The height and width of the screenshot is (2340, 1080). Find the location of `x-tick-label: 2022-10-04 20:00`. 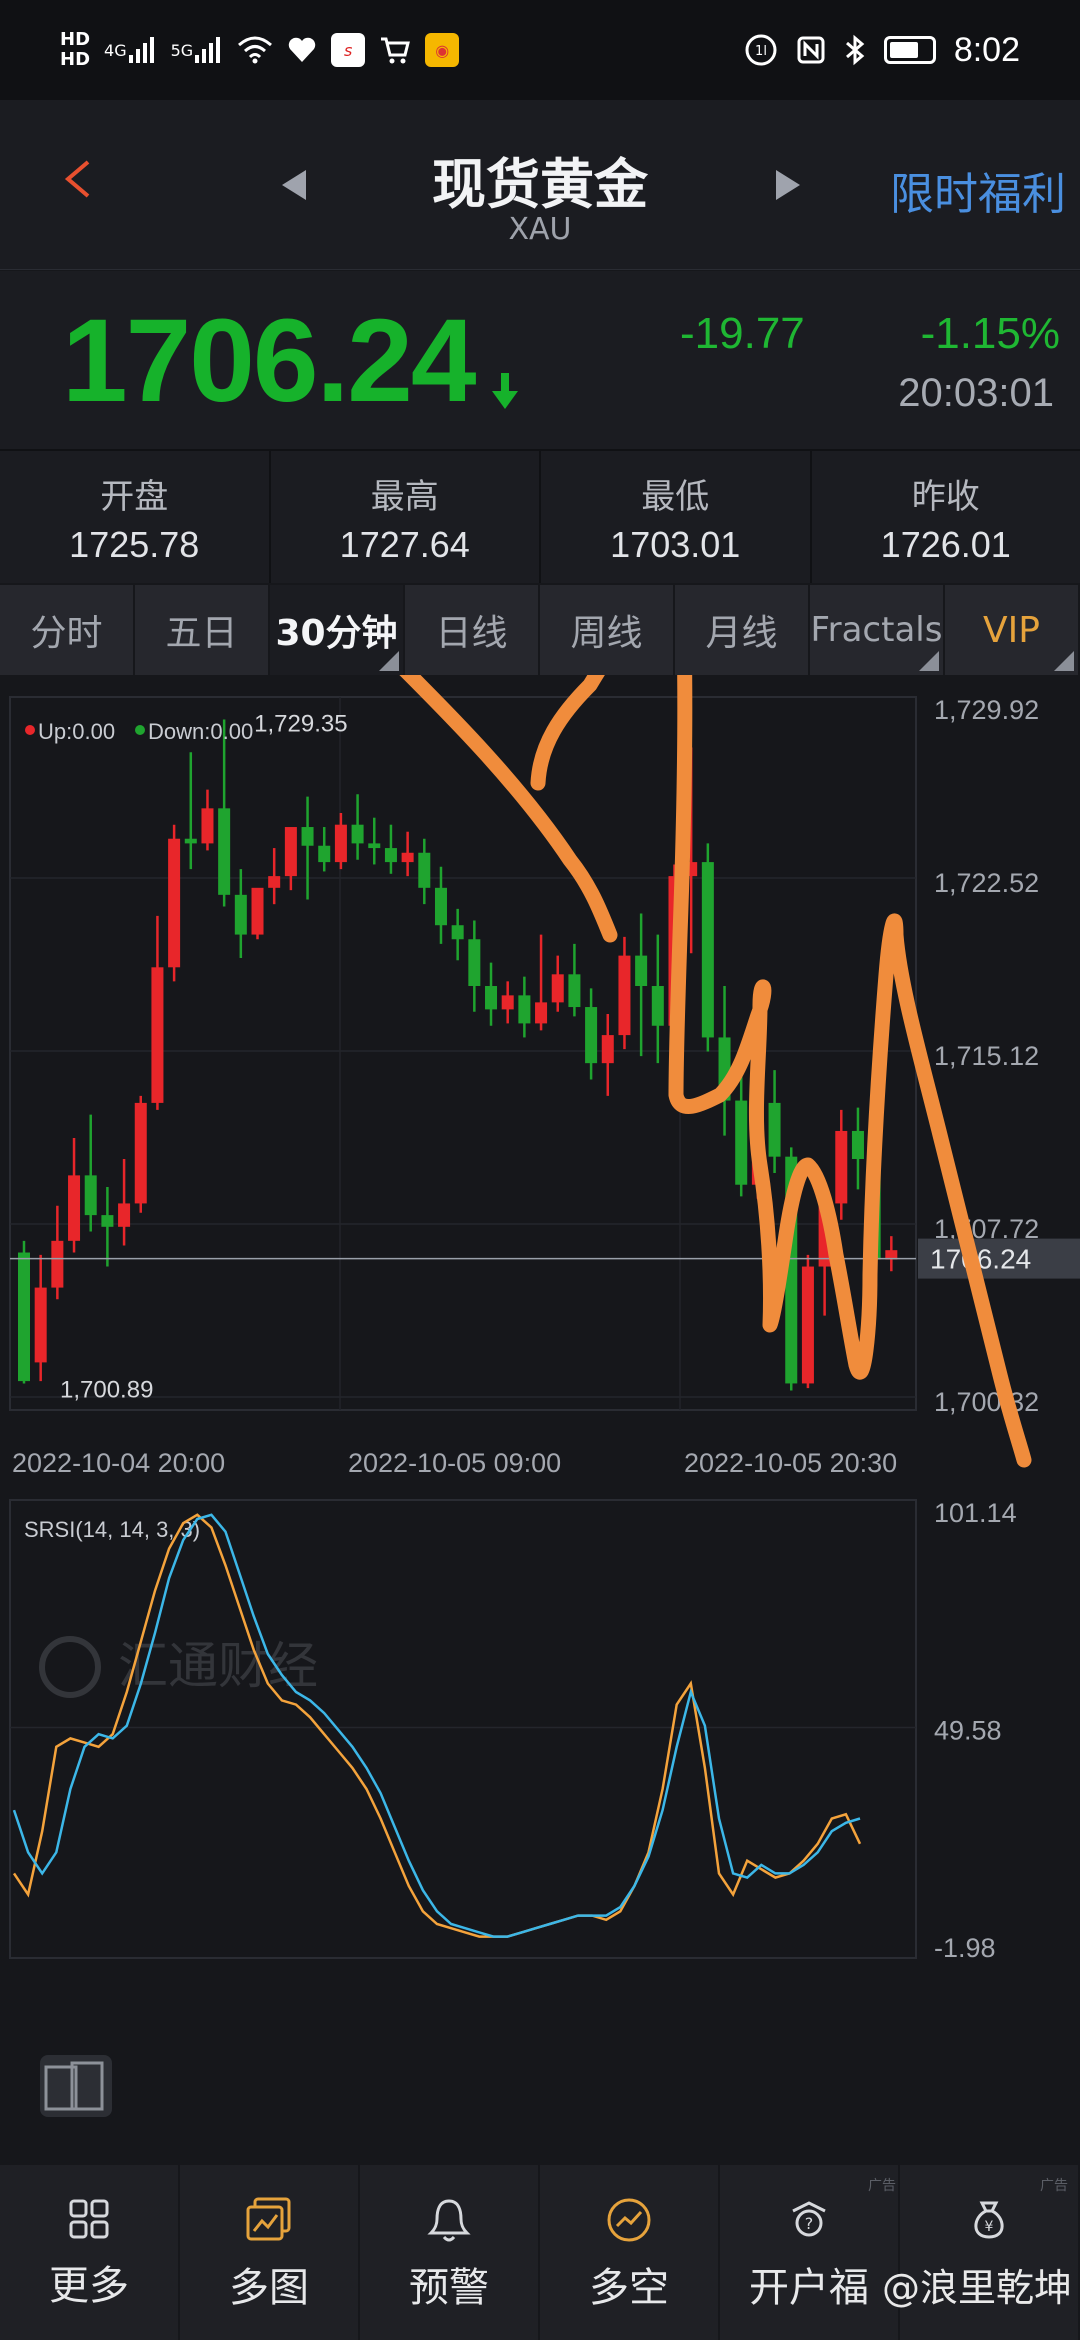

x-tick-label: 2022-10-04 20:00 is located at coordinates (118, 1463).